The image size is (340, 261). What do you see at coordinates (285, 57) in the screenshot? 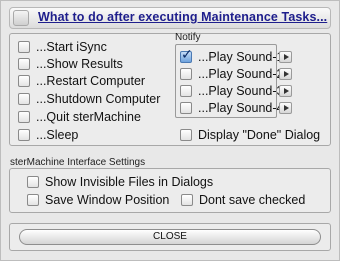
I see `play-sound-1-icon` at bounding box center [285, 57].